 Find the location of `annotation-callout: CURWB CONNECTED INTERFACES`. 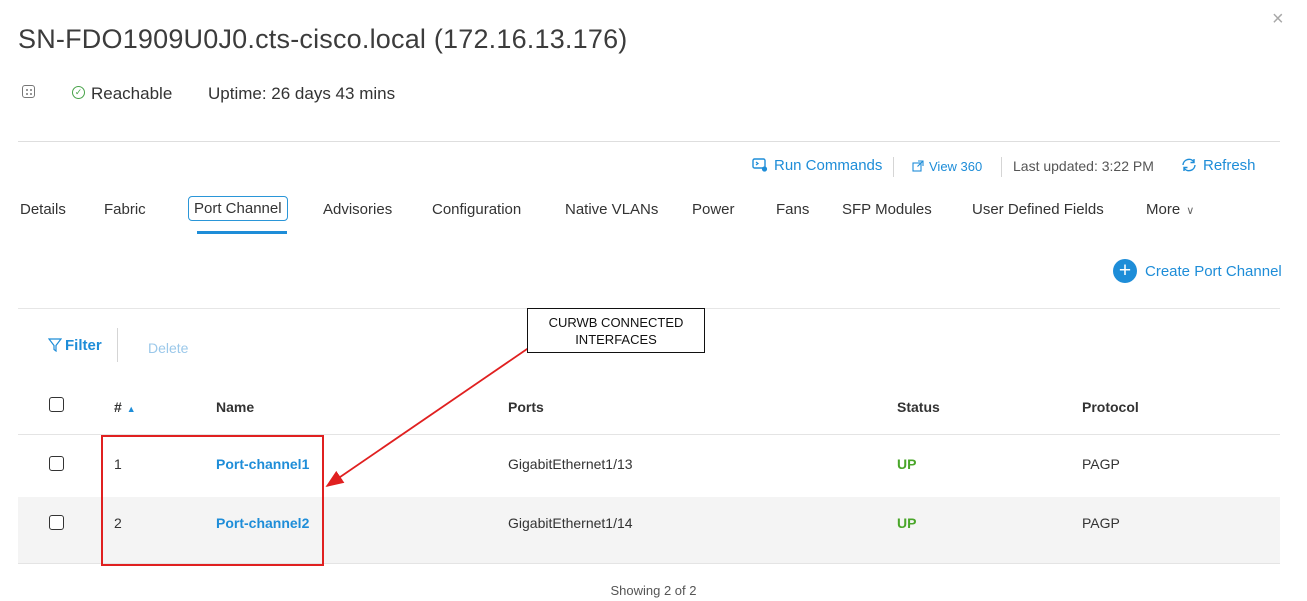

annotation-callout: CURWB CONNECTED INTERFACES is located at coordinates (616, 330).